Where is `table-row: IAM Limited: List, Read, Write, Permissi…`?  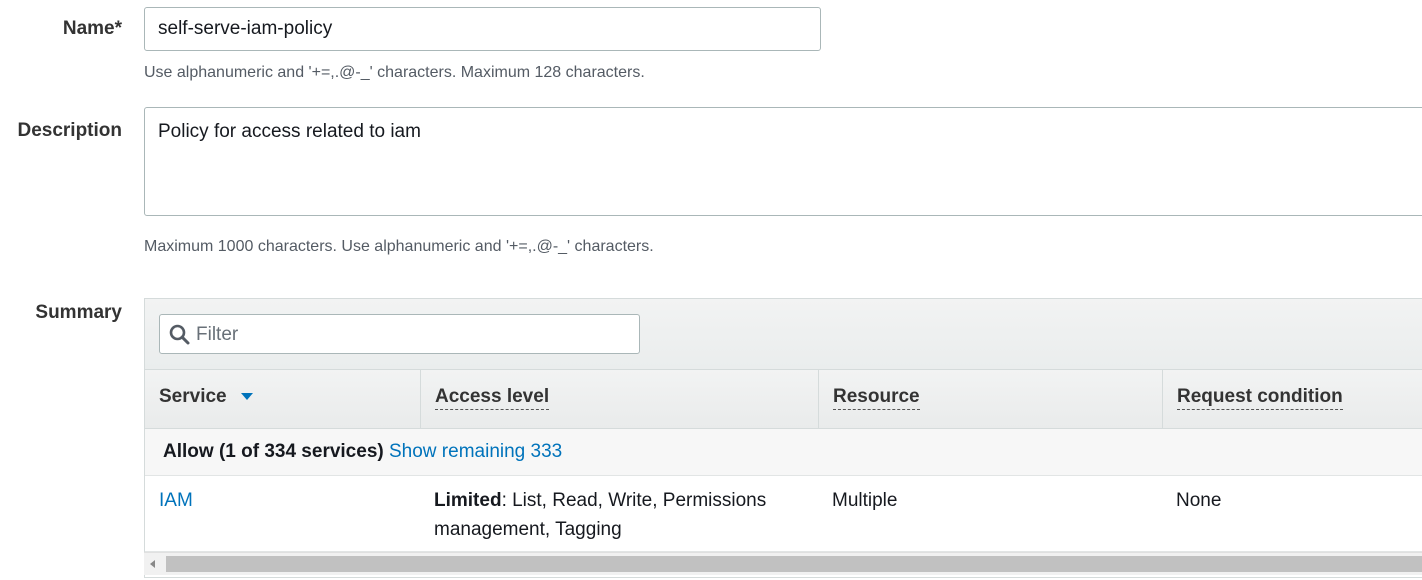 table-row: IAM Limited: List, Read, Write, Permissi… is located at coordinates (783, 514).